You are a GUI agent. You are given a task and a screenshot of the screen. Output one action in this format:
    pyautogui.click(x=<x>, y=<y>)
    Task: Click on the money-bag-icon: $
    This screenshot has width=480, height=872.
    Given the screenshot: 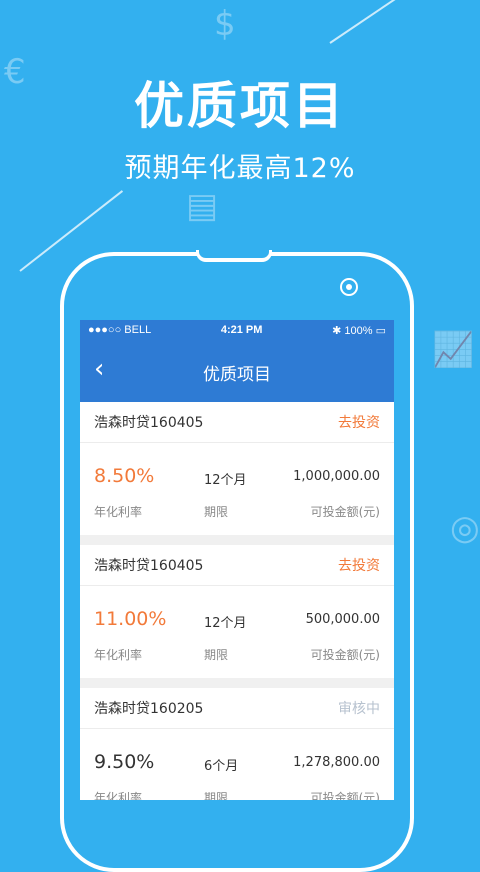 What is the action you would take?
    pyautogui.click(x=225, y=24)
    